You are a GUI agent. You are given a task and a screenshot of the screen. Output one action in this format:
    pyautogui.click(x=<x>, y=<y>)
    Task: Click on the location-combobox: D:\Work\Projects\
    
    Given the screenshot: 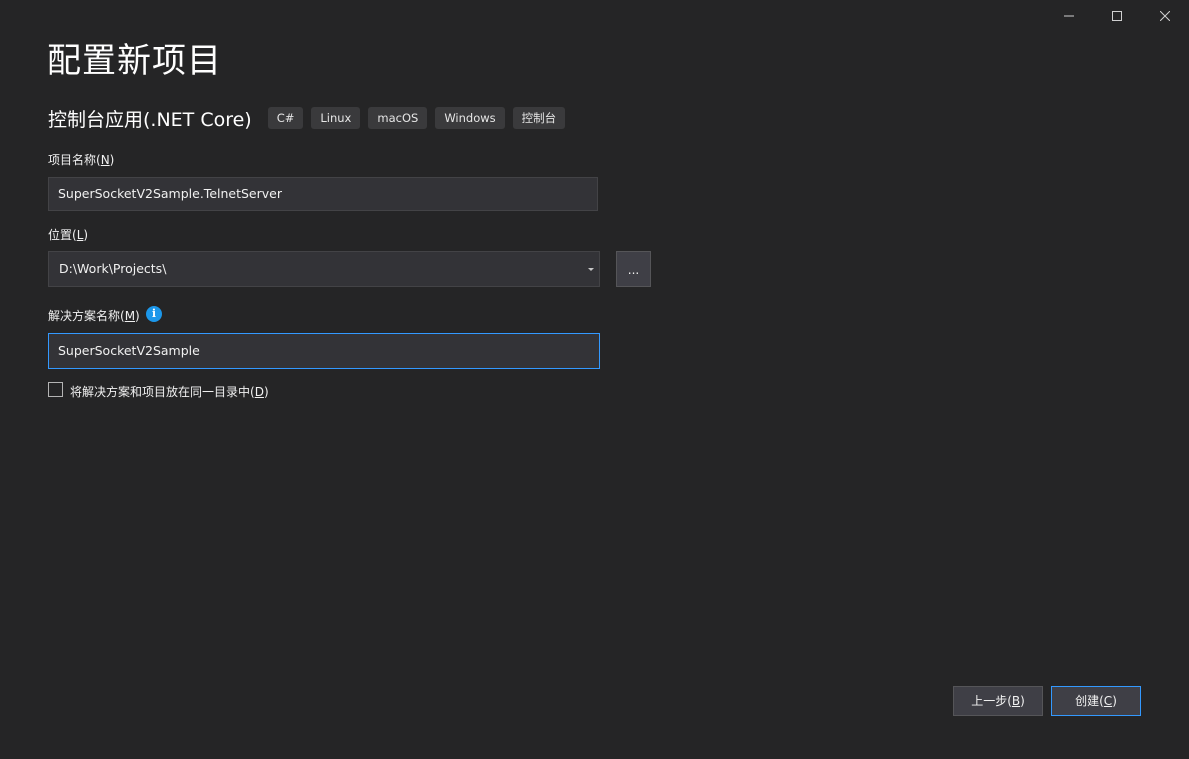 What is the action you would take?
    pyautogui.click(x=324, y=269)
    